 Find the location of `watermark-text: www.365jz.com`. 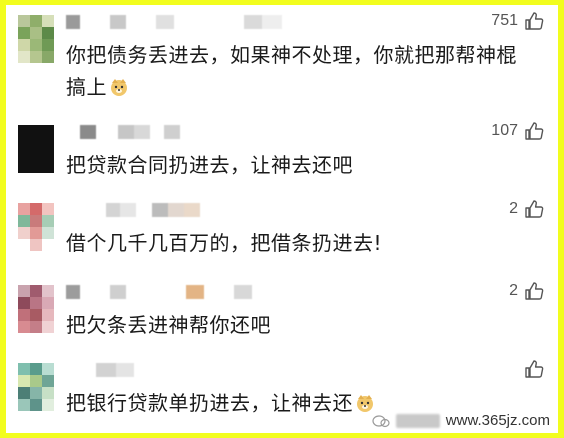

watermark-text: www.365jz.com is located at coordinates (497, 420).